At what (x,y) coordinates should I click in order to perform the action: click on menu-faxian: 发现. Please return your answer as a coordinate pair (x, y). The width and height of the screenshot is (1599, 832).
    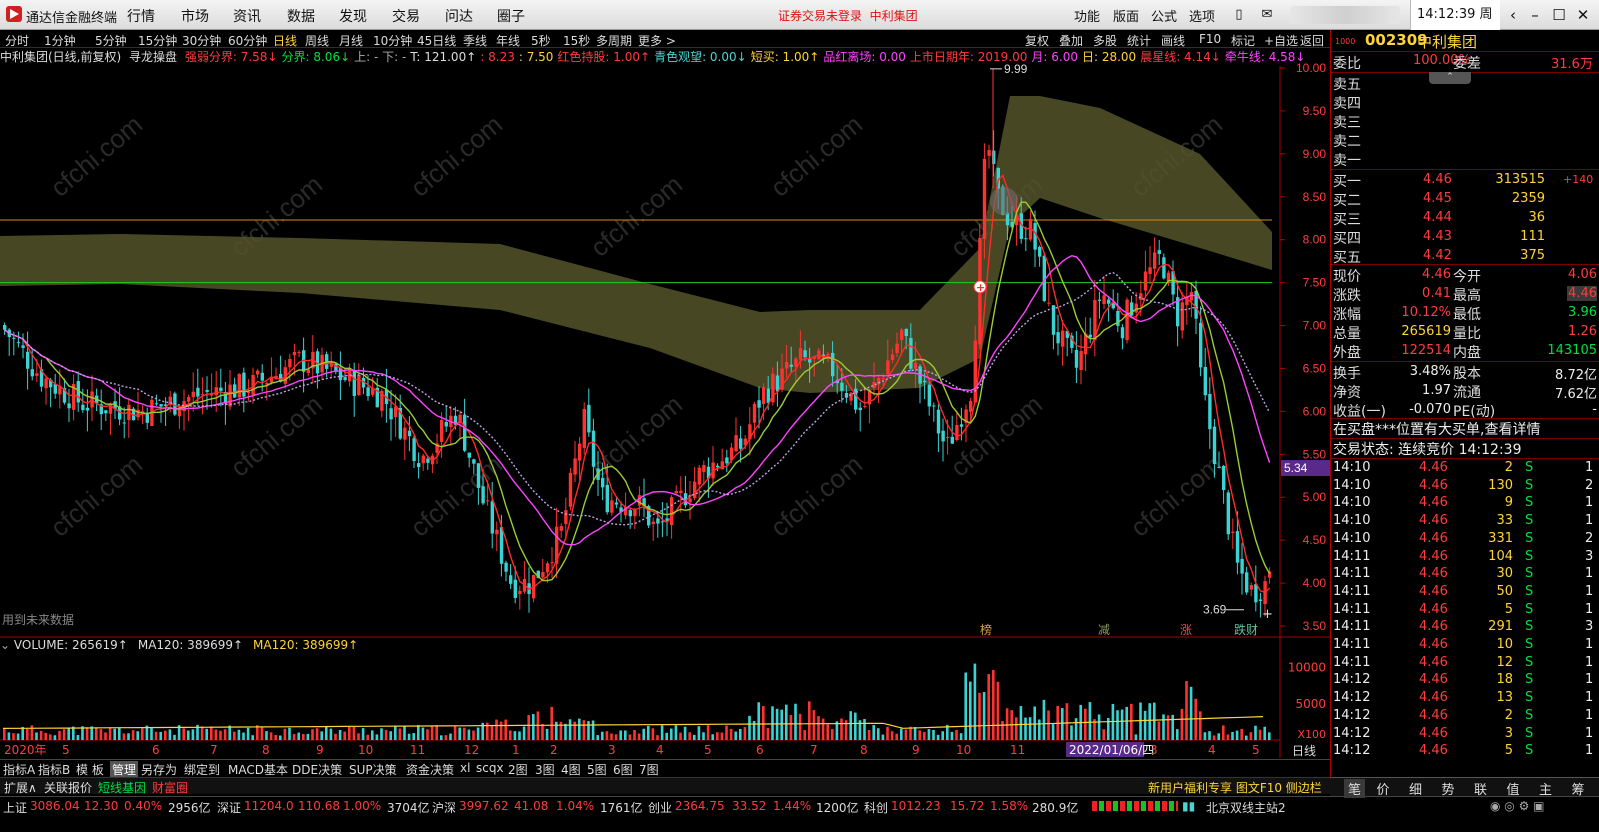
    Looking at the image, I should click on (353, 16).